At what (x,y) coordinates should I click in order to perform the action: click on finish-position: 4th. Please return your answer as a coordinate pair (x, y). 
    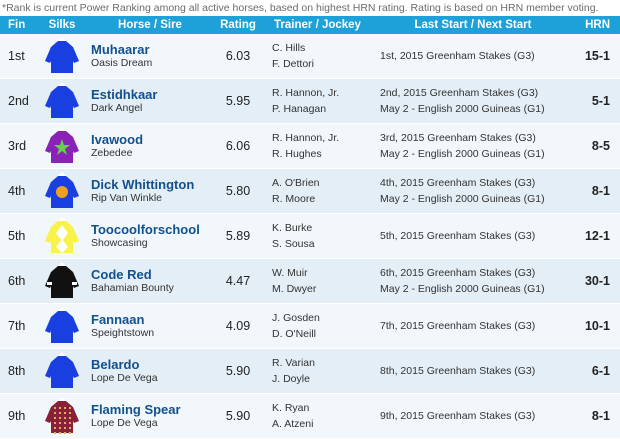
    Looking at the image, I should click on (17, 191).